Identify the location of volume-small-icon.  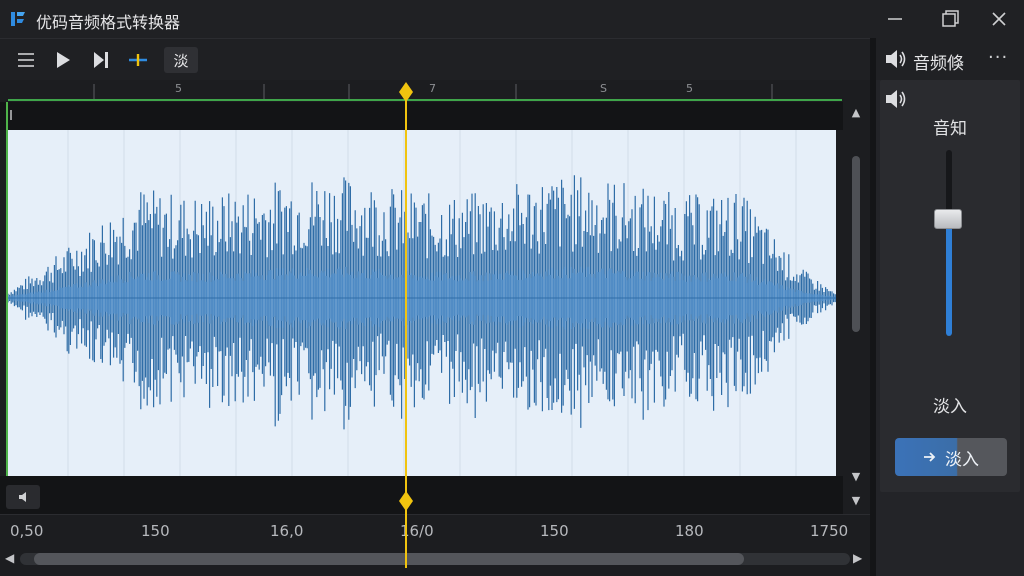
(22, 497).